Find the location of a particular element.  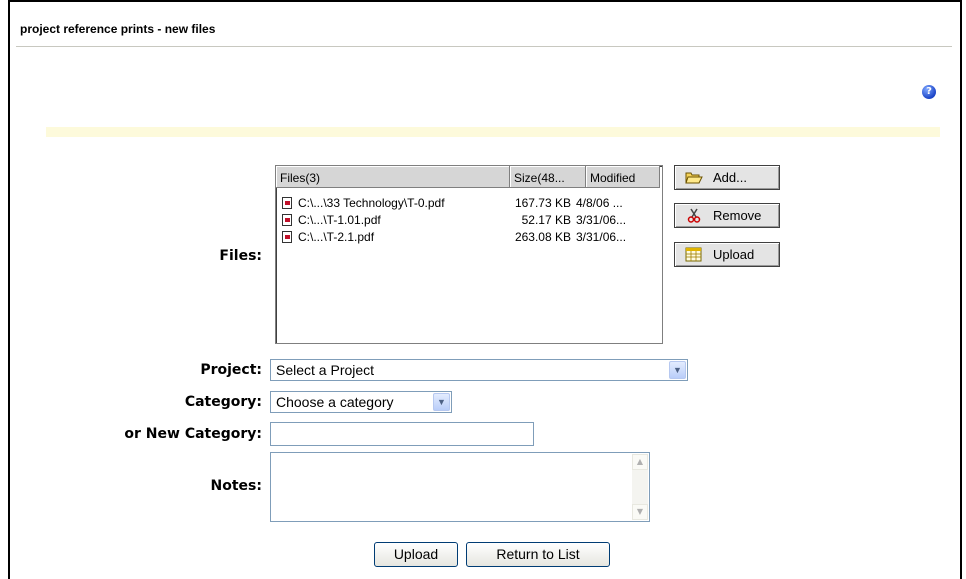

file-name: C:\...\T-2.1.pdf is located at coordinates (336, 237).